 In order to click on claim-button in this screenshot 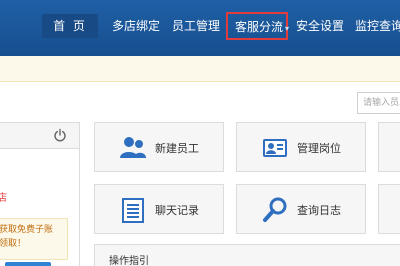, I will do `click(28, 264)`.